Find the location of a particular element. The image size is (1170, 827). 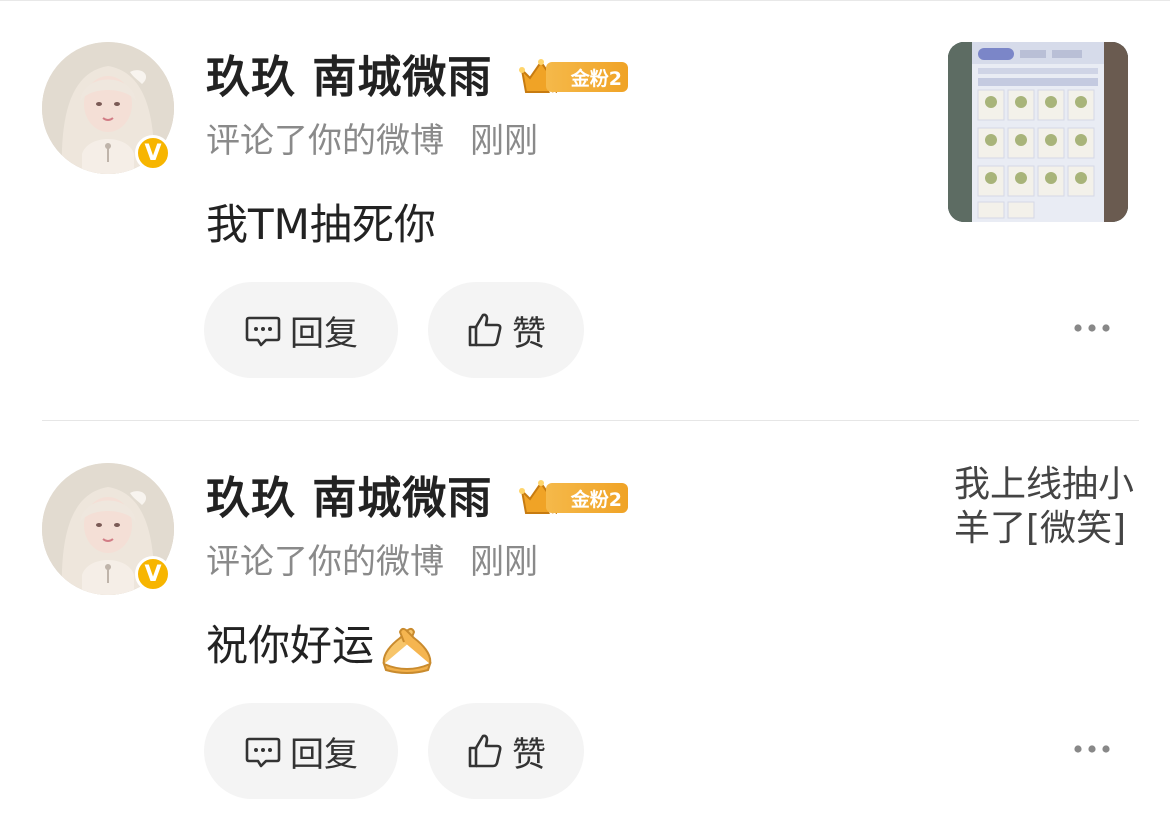

comment-text: 我TM抽死你 is located at coordinates (321, 224).